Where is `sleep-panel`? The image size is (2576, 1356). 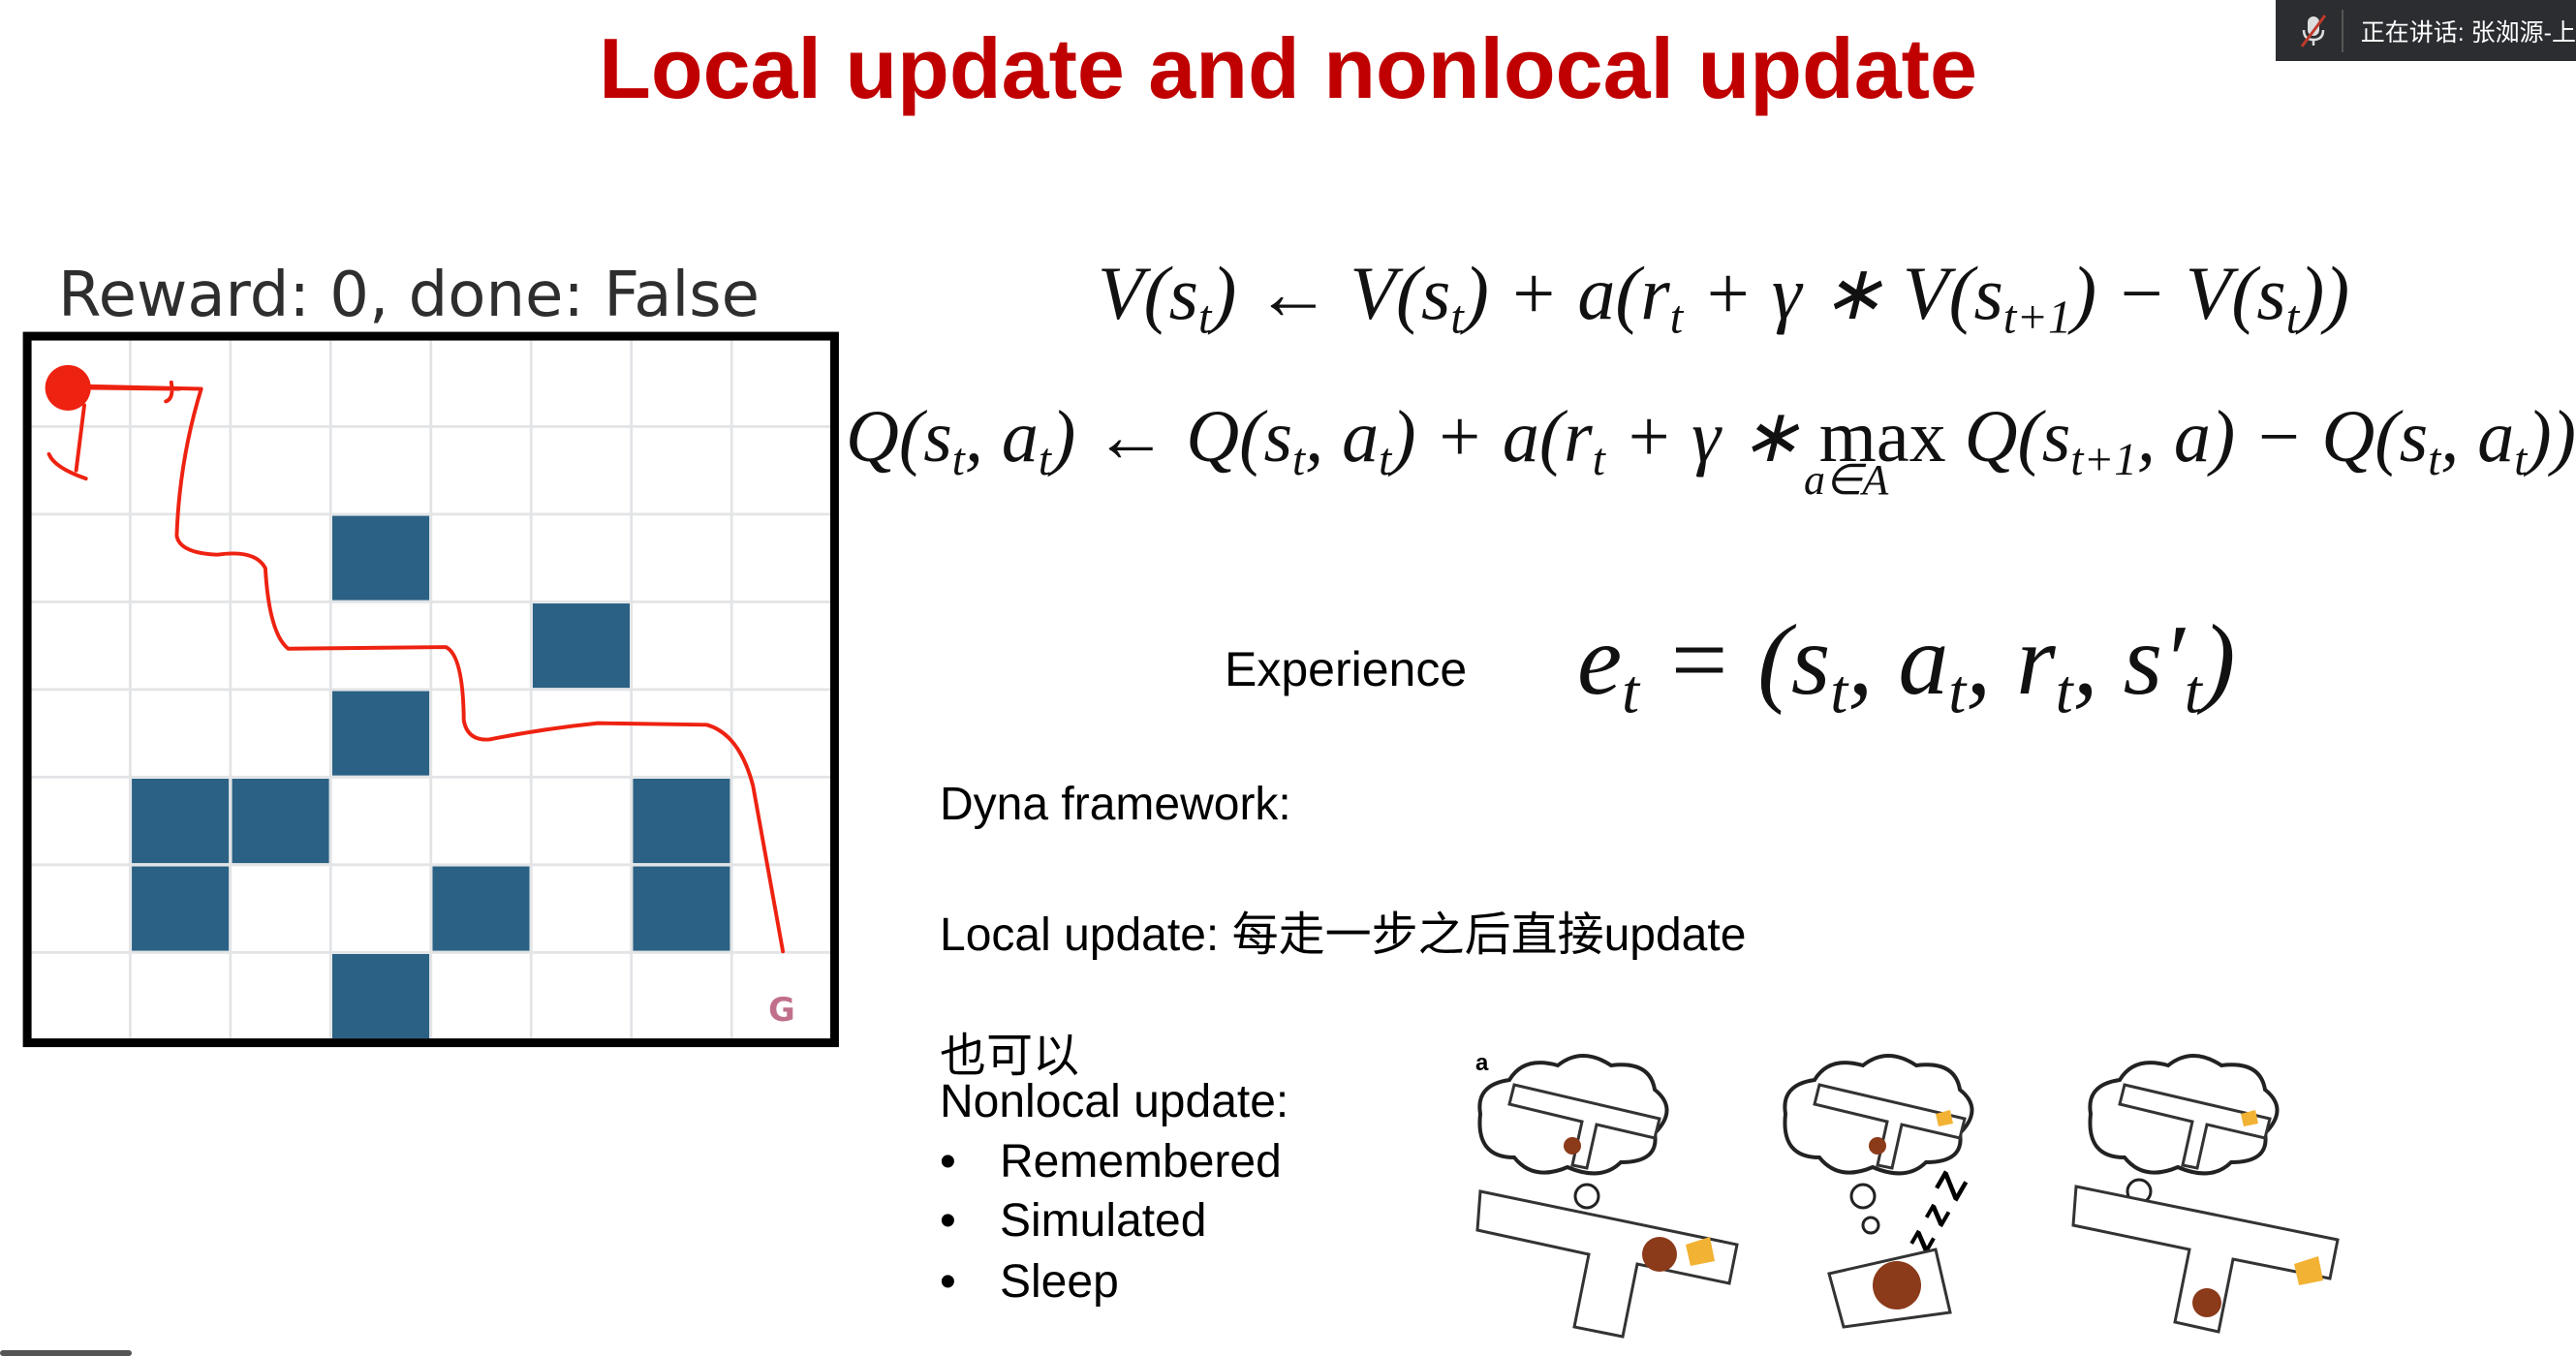
sleep-panel is located at coordinates (2205, 1194).